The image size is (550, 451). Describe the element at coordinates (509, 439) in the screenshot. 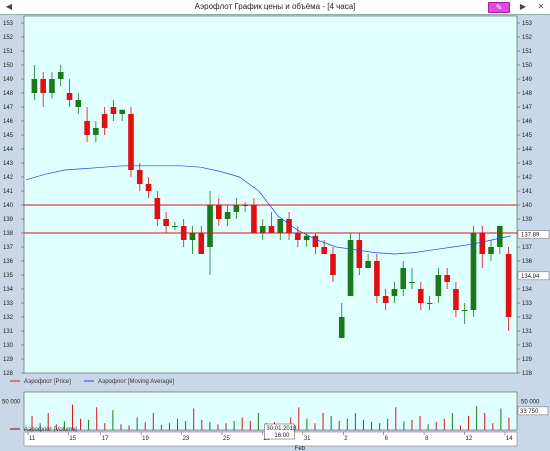

I see `x-tick-label: 14` at that location.